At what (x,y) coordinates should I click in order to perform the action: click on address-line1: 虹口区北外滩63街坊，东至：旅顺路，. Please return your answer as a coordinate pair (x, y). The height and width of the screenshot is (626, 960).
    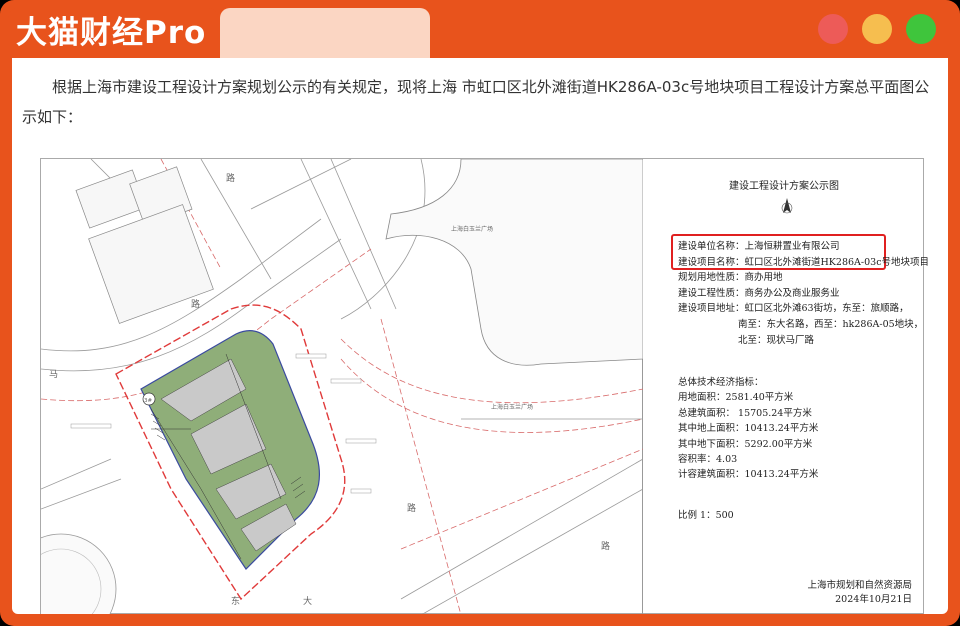
    Looking at the image, I should click on (826, 309).